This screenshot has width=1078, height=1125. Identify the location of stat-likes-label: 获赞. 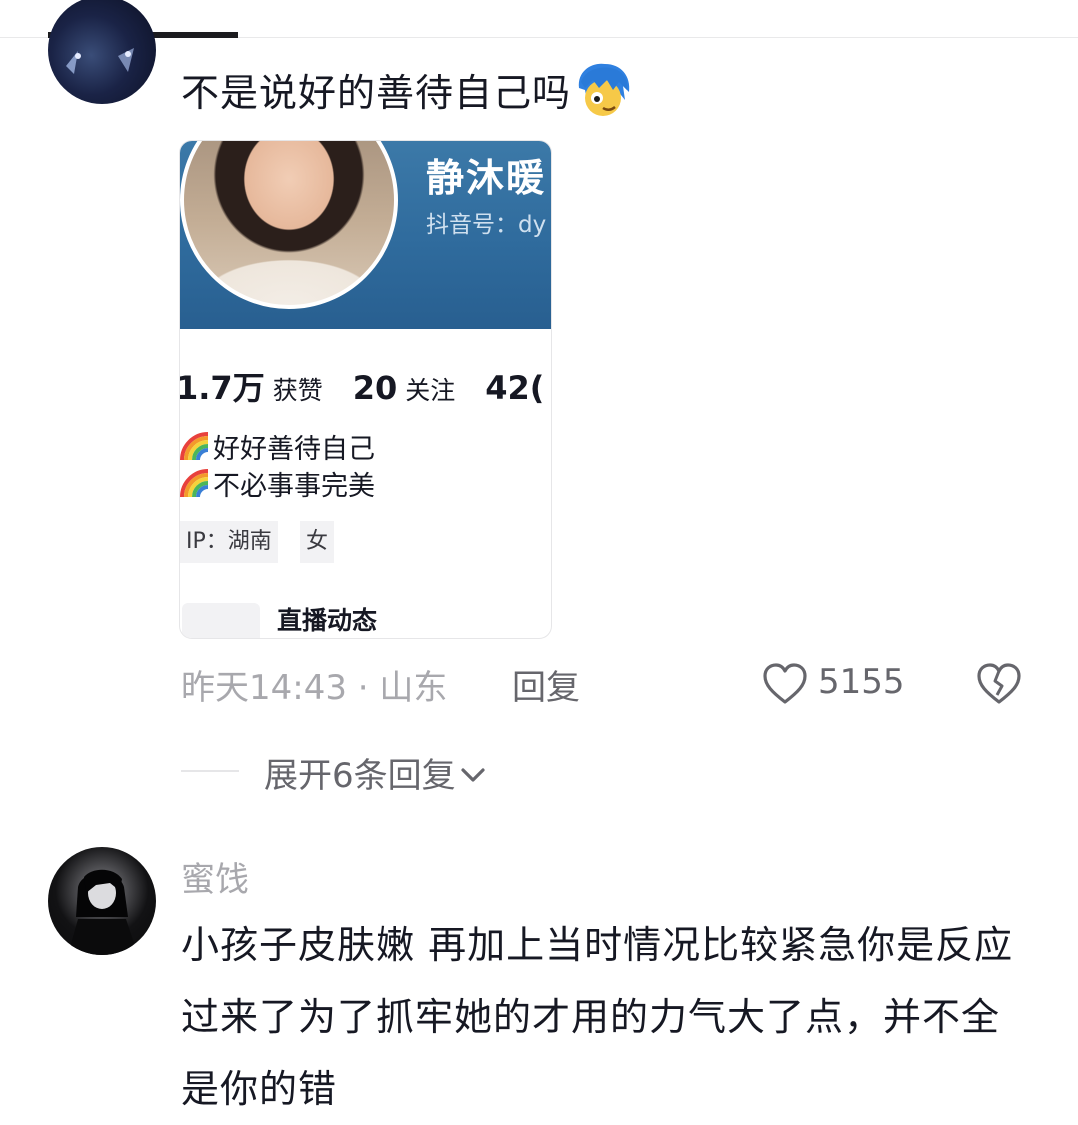
(297, 390).